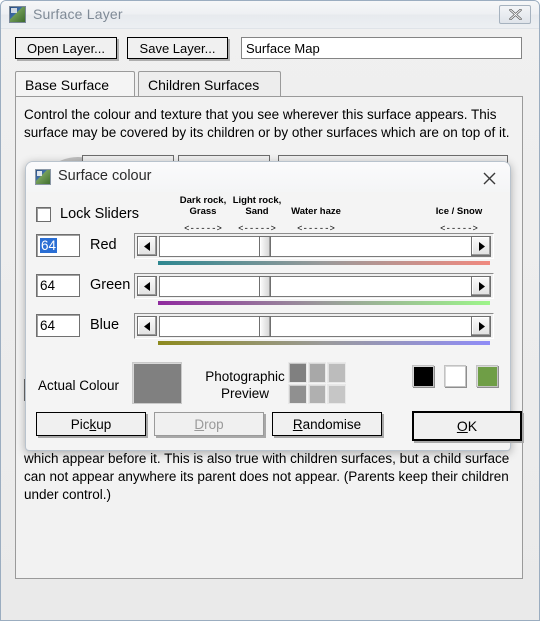 Image resolution: width=540 pixels, height=621 pixels. I want to click on red-slider-left-arrow, so click(147, 246).